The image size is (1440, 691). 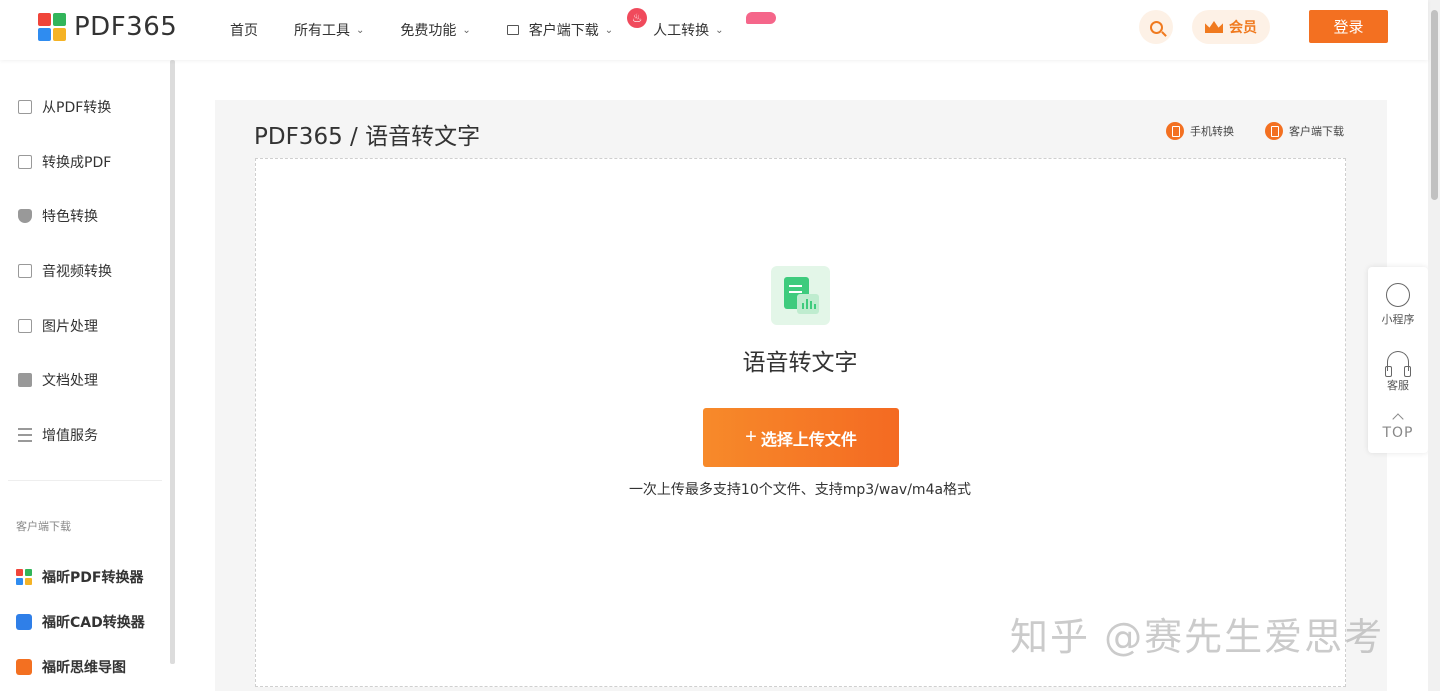 I want to click on chevron-up-icon, so click(x=1398, y=419).